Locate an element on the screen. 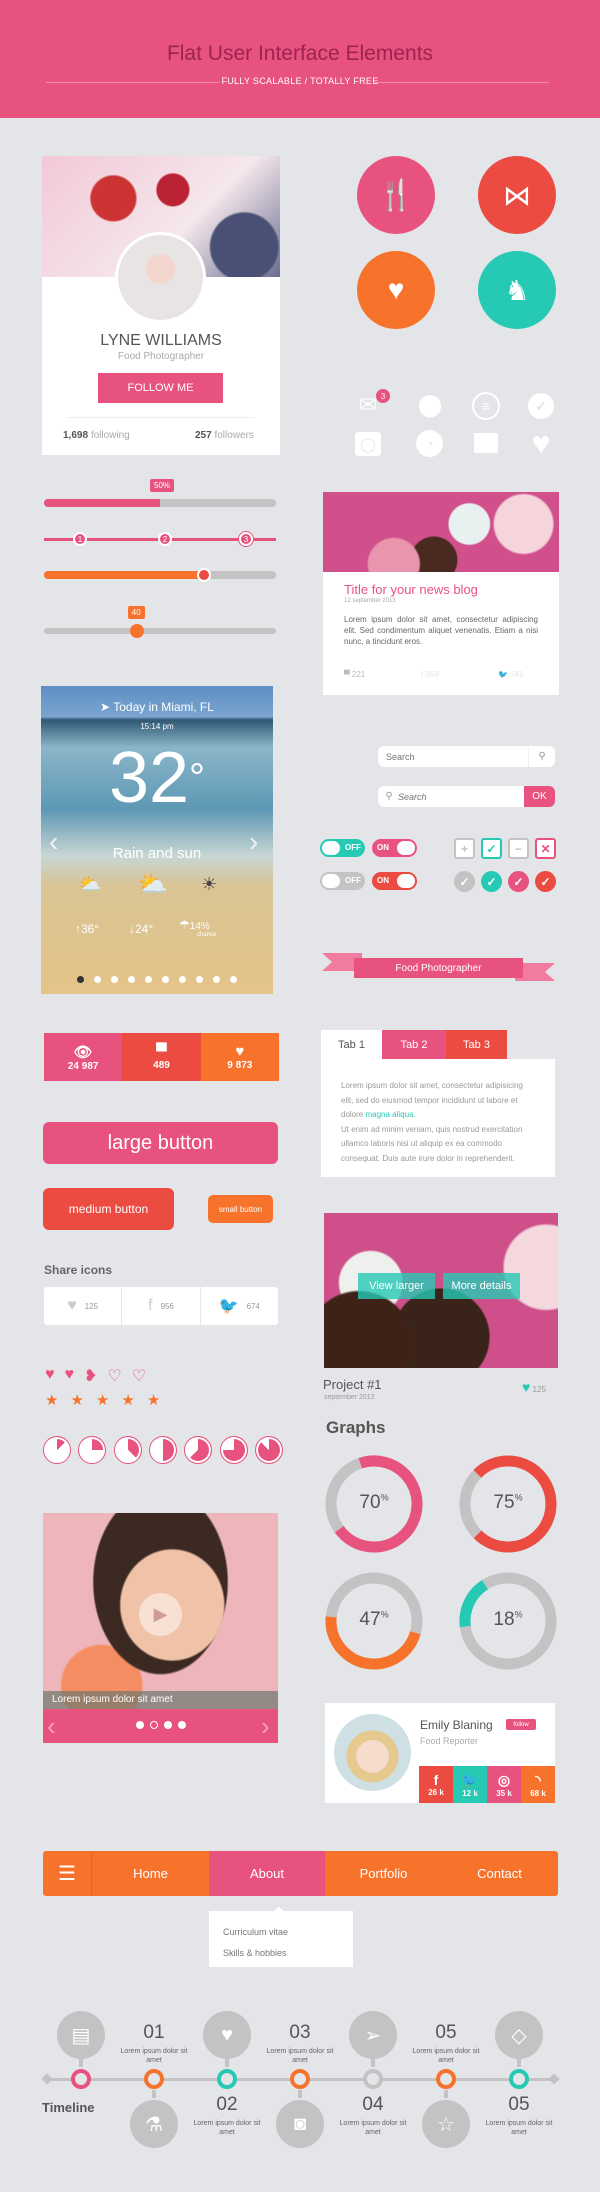 This screenshot has width=600, height=2192. small-button: small button is located at coordinates (240, 1209).